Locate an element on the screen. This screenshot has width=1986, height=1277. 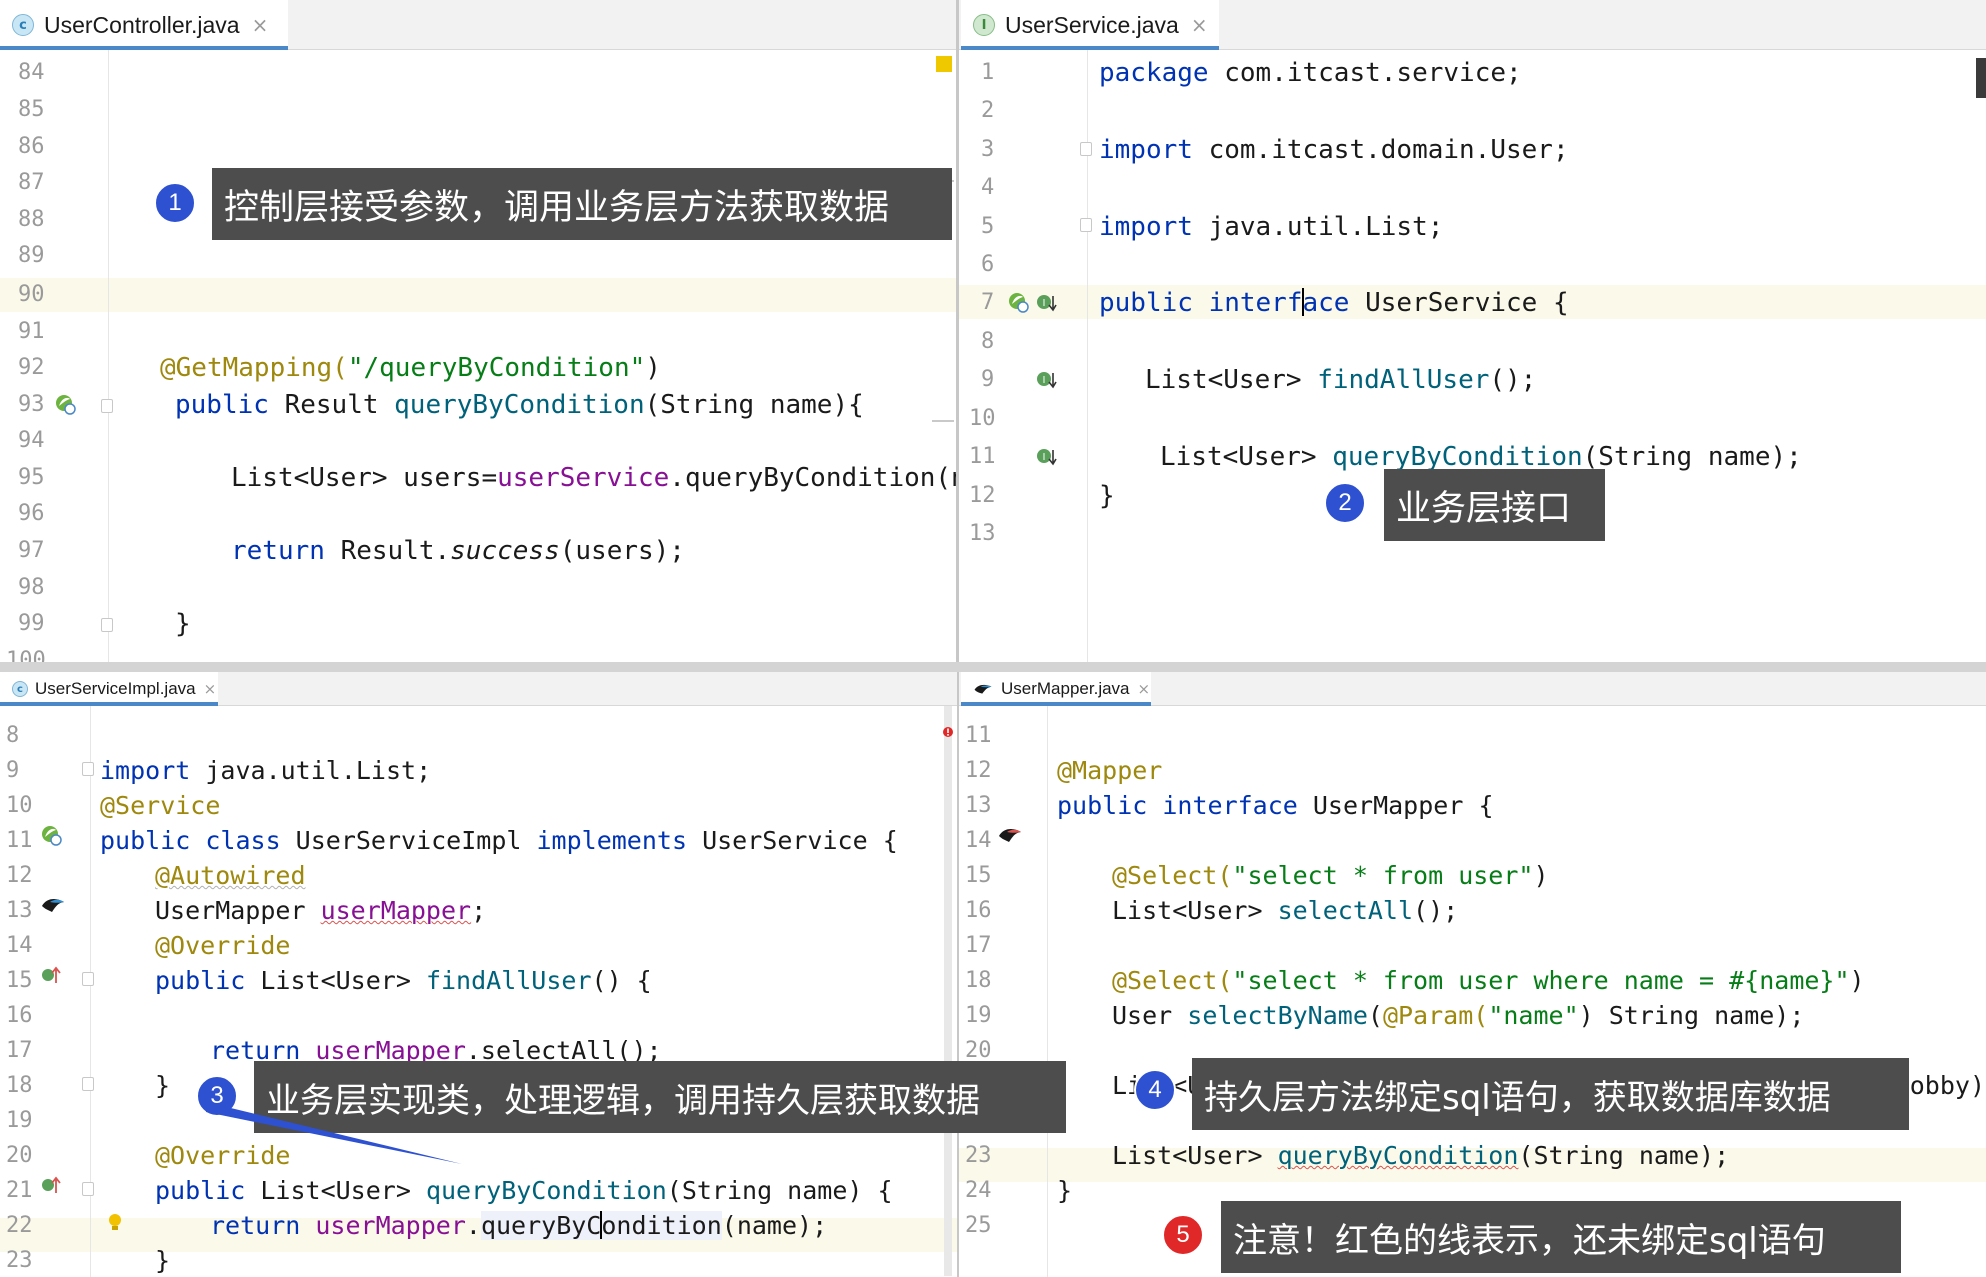
line-number: 17 is located at coordinates (978, 945).